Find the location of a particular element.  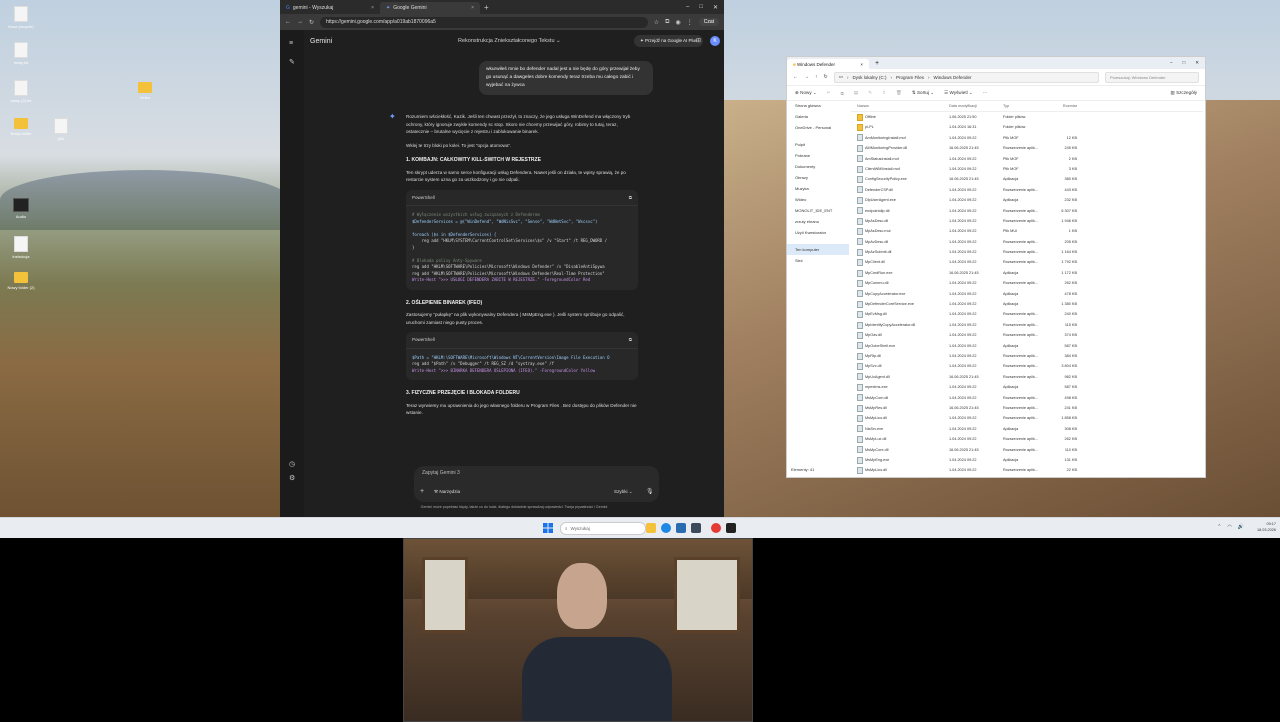

extensions-icon: ⧉ is located at coordinates (667, 22).